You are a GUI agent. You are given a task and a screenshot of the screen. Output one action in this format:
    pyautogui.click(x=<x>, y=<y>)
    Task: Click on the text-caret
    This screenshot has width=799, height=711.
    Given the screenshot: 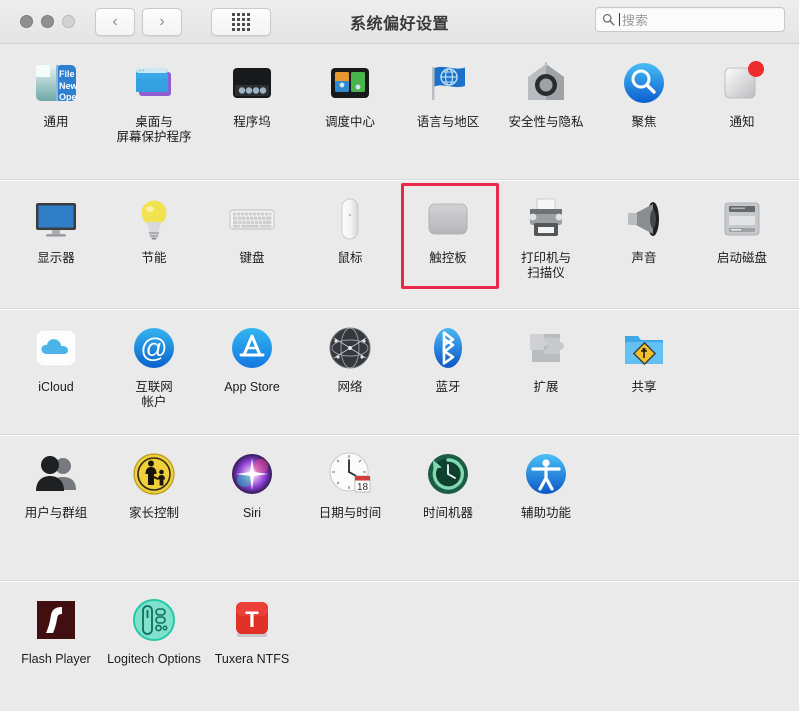 What is the action you would take?
    pyautogui.click(x=619, y=19)
    